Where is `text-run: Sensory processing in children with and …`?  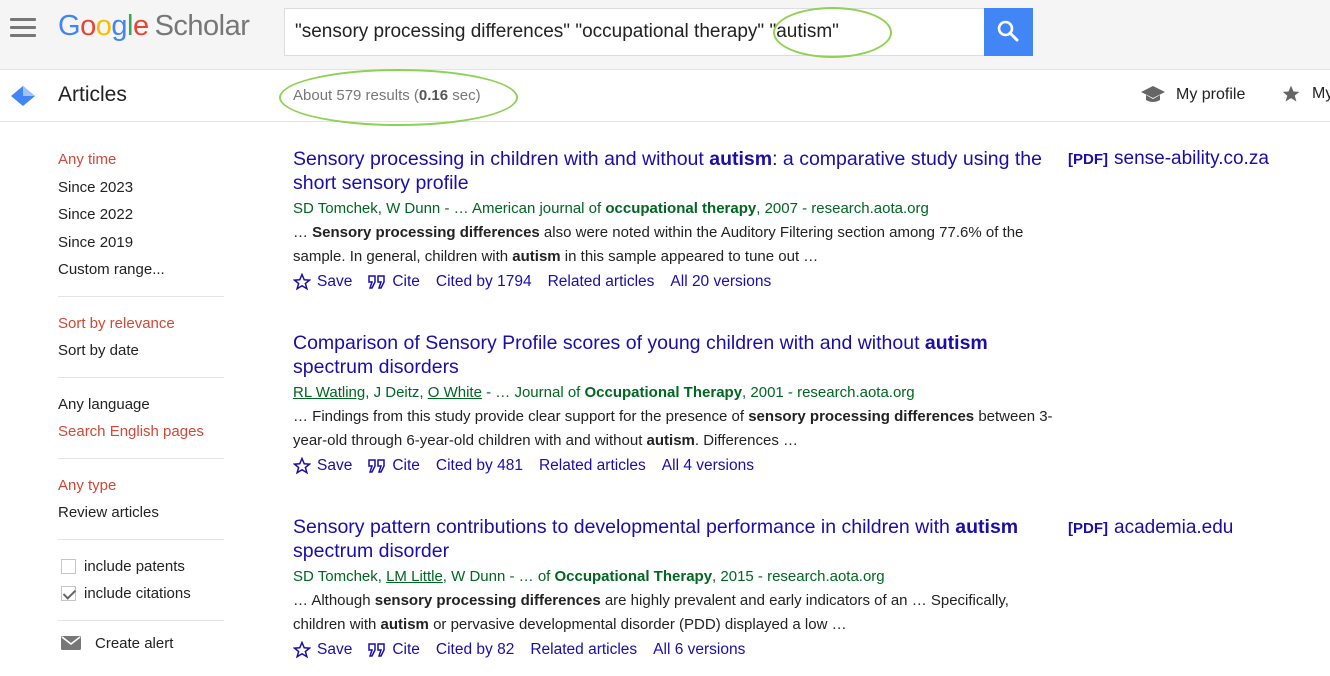
text-run: Sensory processing in children with and … is located at coordinates (501, 159).